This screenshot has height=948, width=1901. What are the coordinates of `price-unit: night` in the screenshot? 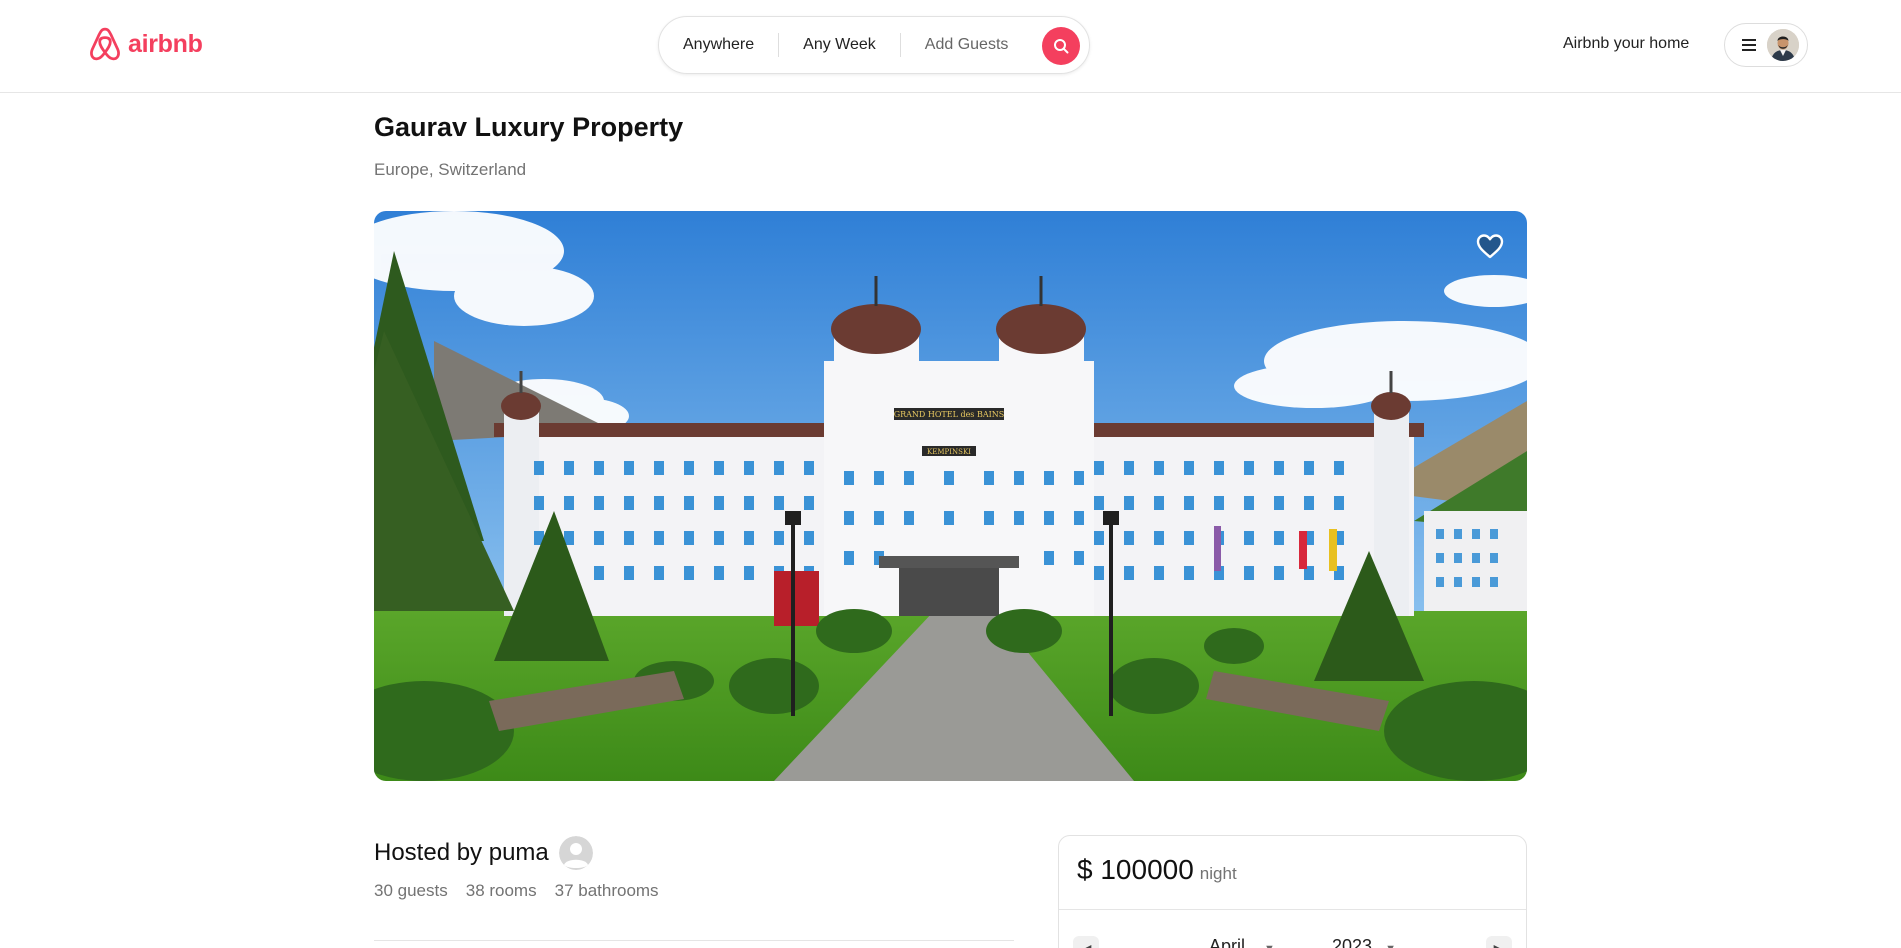 It's located at (1218, 873).